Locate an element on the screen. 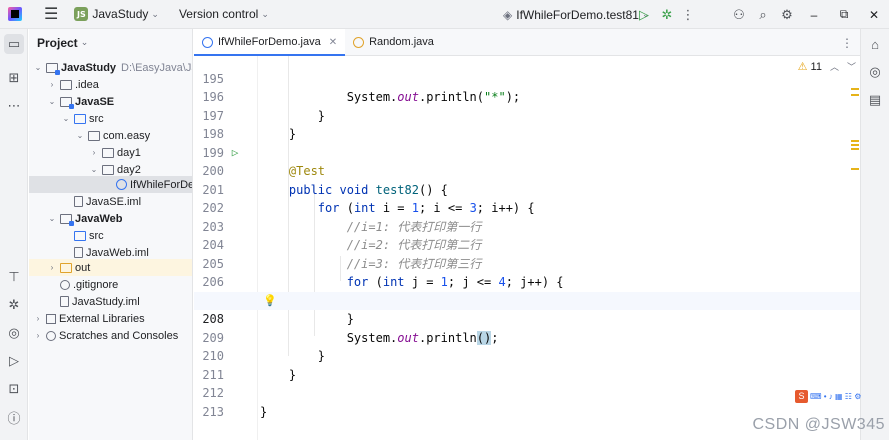 The image size is (889, 440). tab-ifwhilefordemo: IfWhileForDemo.java ✕ is located at coordinates (270, 42).